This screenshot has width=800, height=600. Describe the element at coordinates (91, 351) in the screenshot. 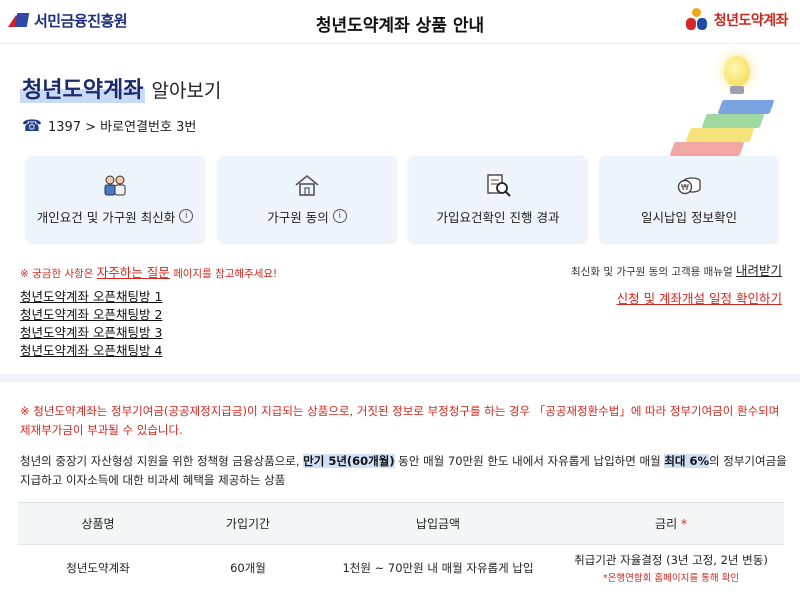

I see `open-chat-link-4: 청년도약계좌 오픈채팅방 4` at that location.